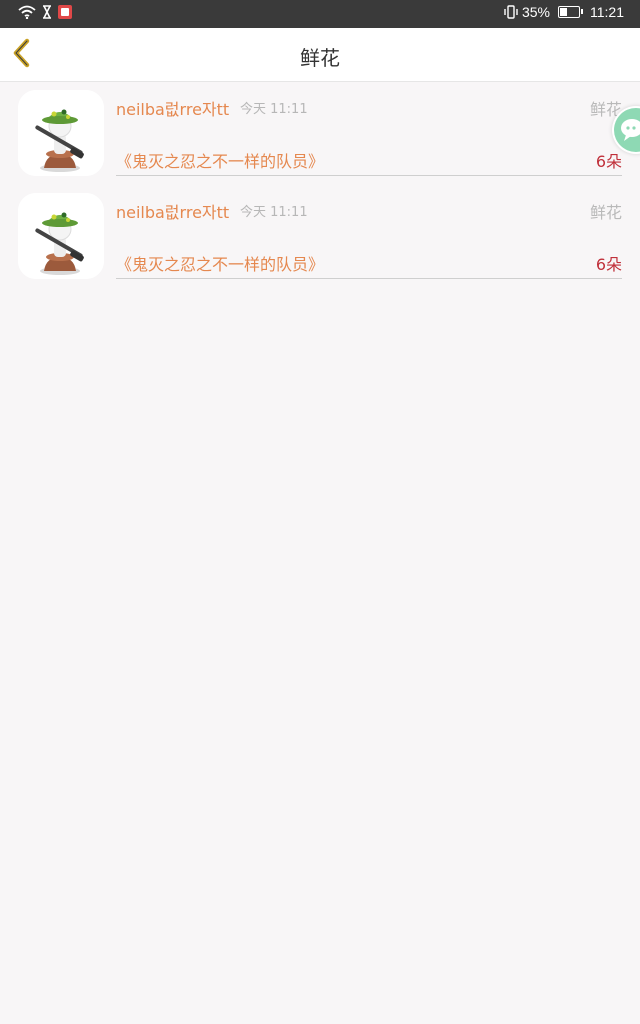 This screenshot has width=640, height=1024. I want to click on status-left-icons, so click(45, 12).